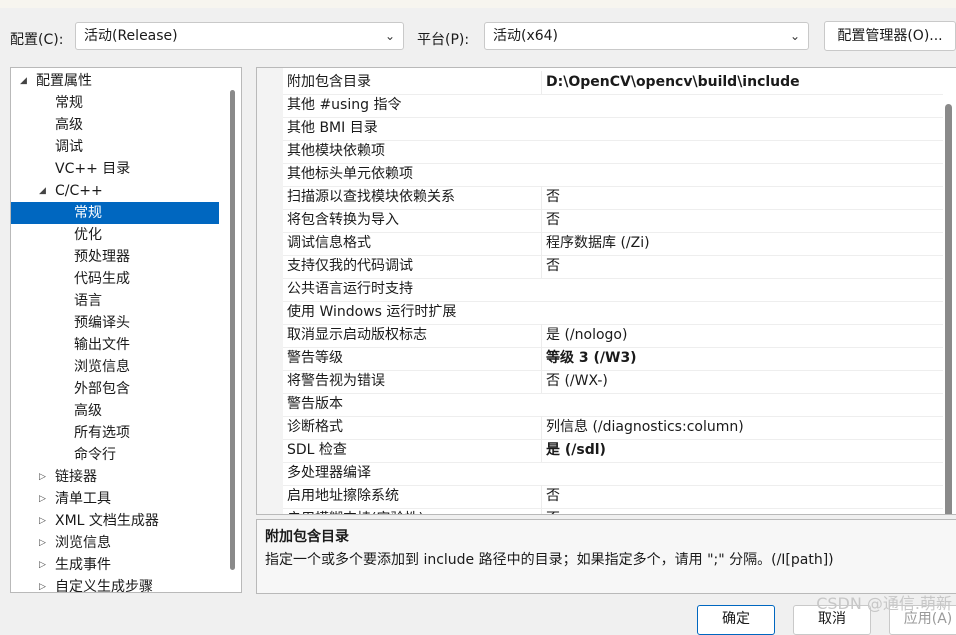 This screenshot has height=635, width=956. I want to click on property-name: 将警告视为错误, so click(336, 381).